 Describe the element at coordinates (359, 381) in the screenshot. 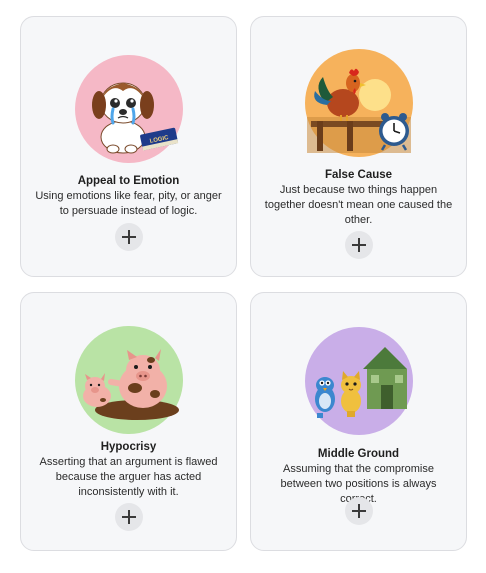

I see `bird-cat-house-illustration` at that location.